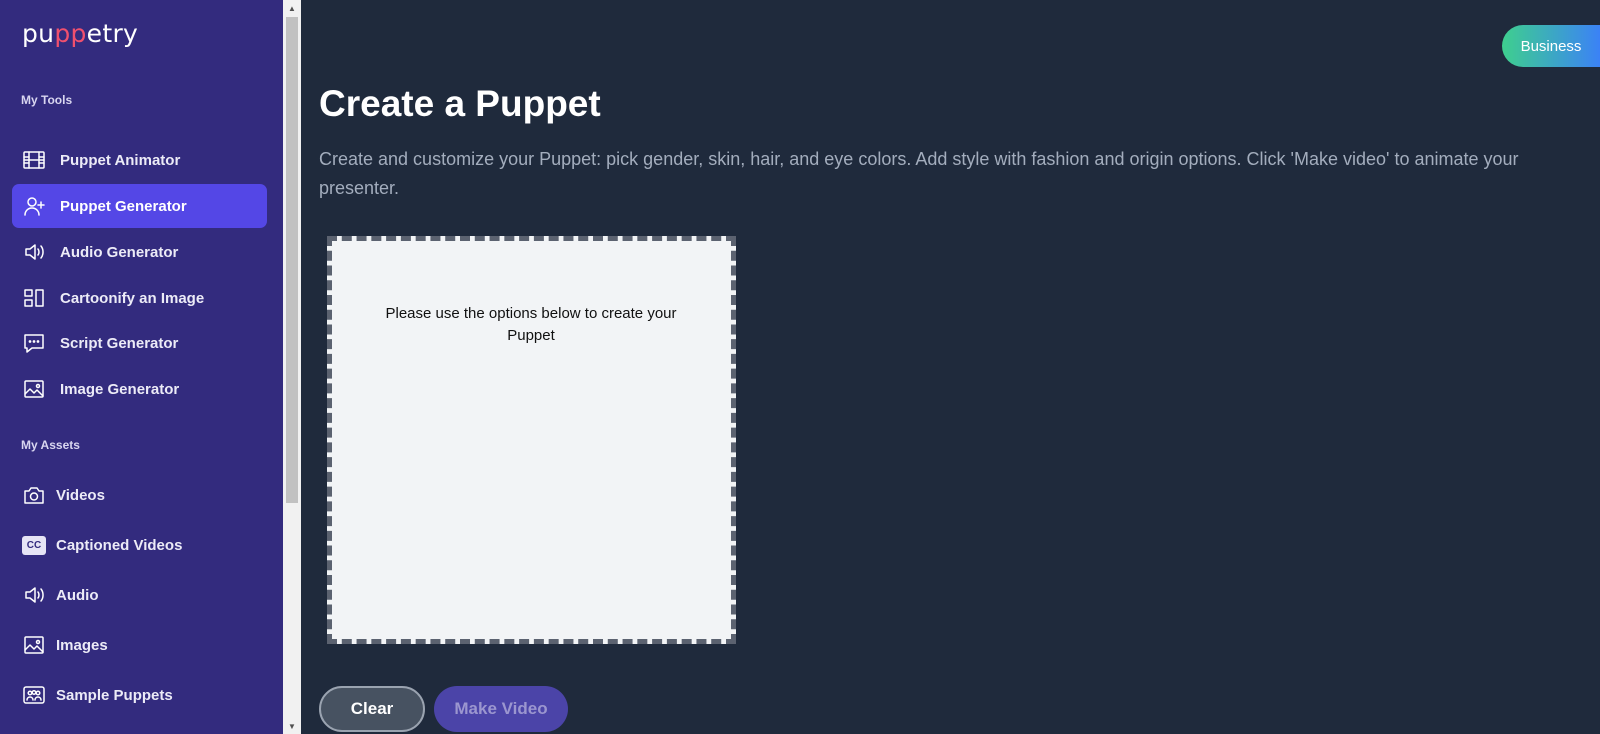 The image size is (1600, 734). I want to click on sidebar-item-label: Sample Puppets, so click(114, 695).